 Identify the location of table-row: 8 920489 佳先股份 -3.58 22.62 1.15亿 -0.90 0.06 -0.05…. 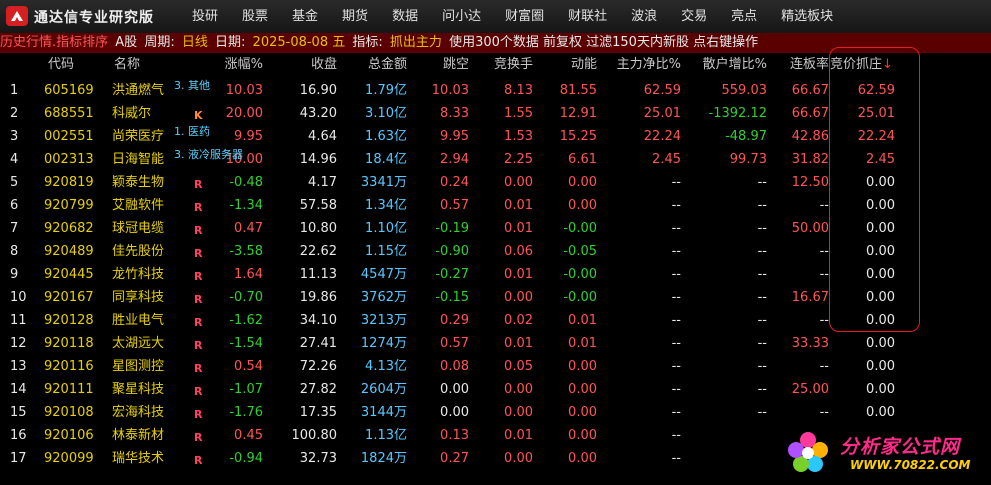
(495, 251).